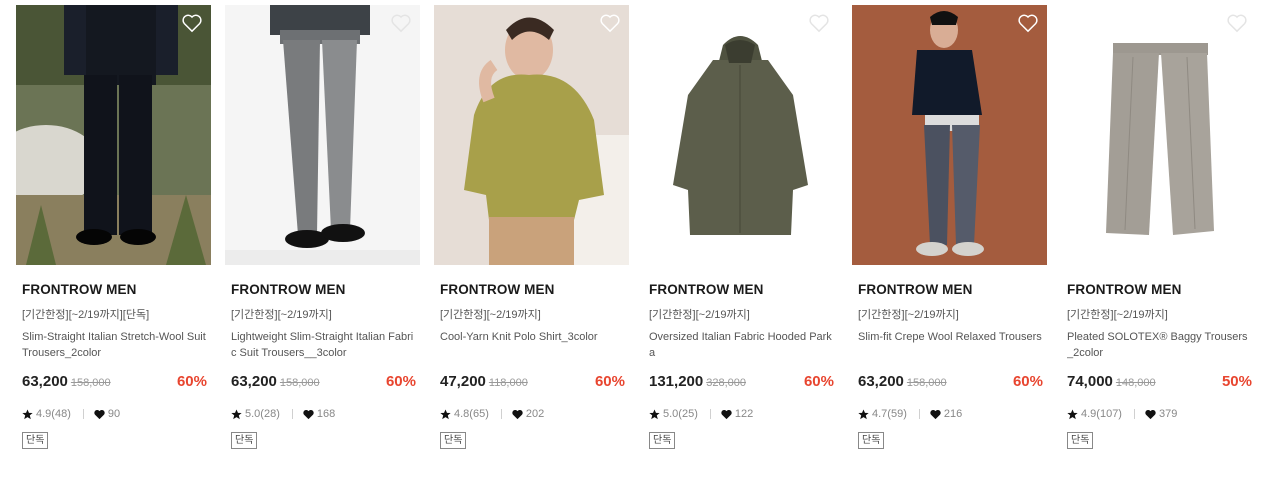 This screenshot has height=482, width=1269. I want to click on review-meta: 5.0(25) 122, so click(743, 414).